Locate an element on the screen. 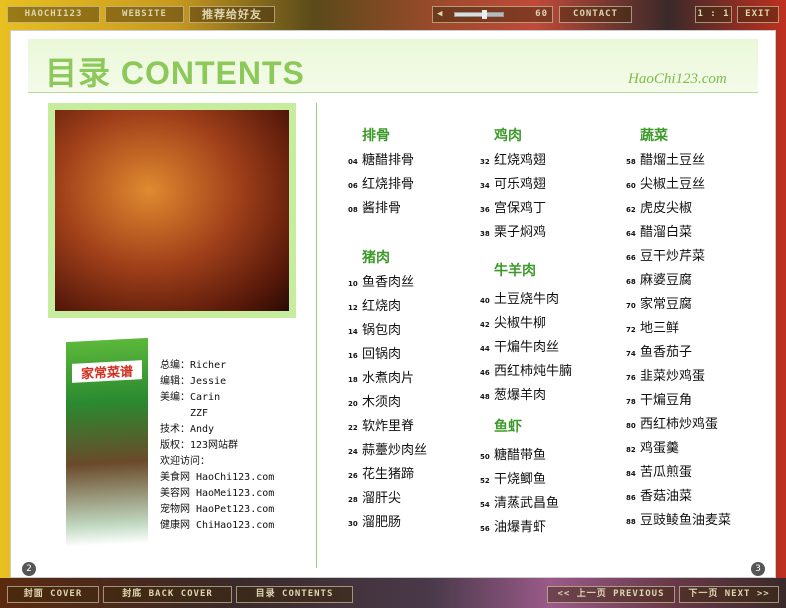 Image resolution: width=786 pixels, height=608 pixels. recipe-name: 鸡蛋羹 is located at coordinates (660, 448).